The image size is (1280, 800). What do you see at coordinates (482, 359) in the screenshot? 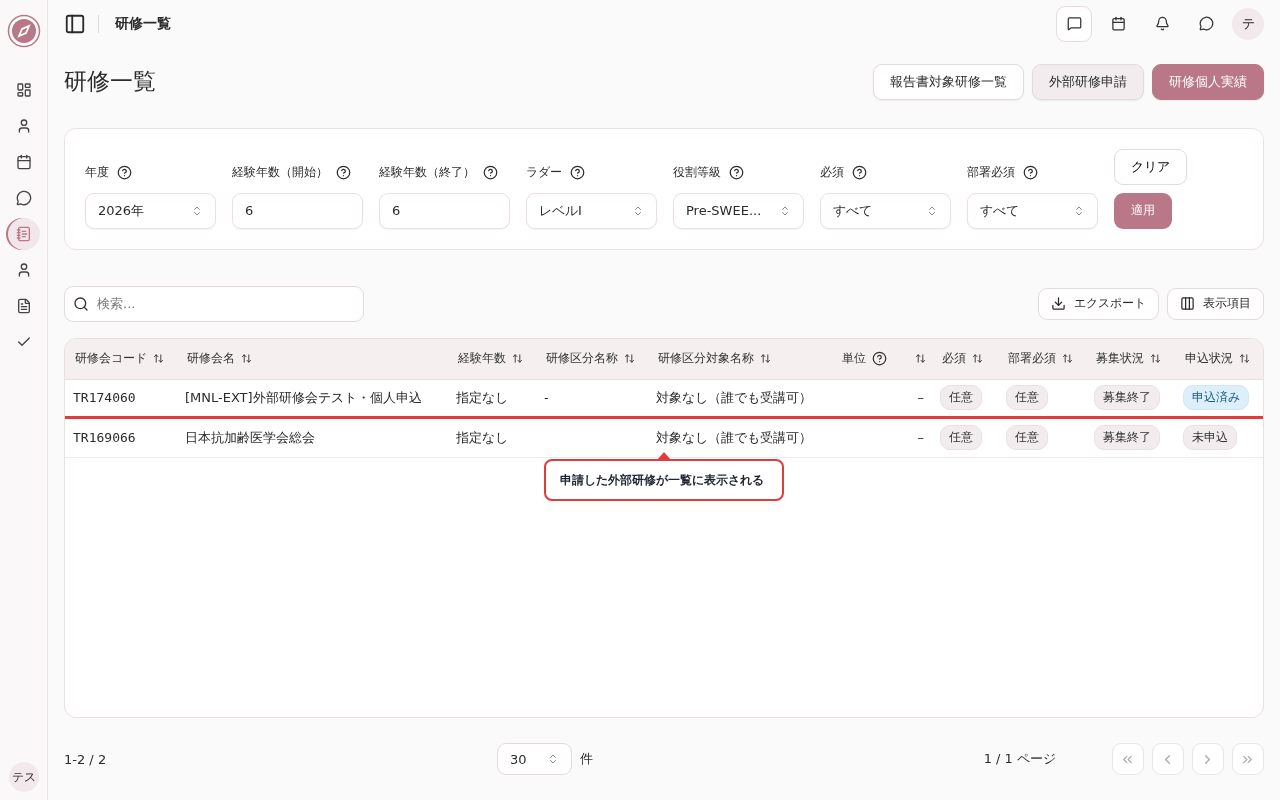
I see `column-header: 経験年数` at bounding box center [482, 359].